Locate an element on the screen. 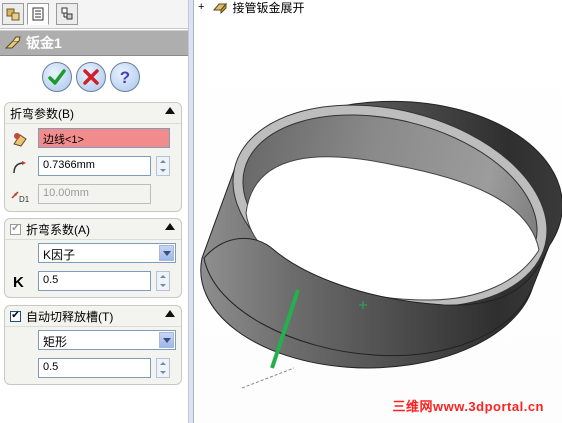  auto-relief-label: 自动切释放槽(T) is located at coordinates (70, 316).